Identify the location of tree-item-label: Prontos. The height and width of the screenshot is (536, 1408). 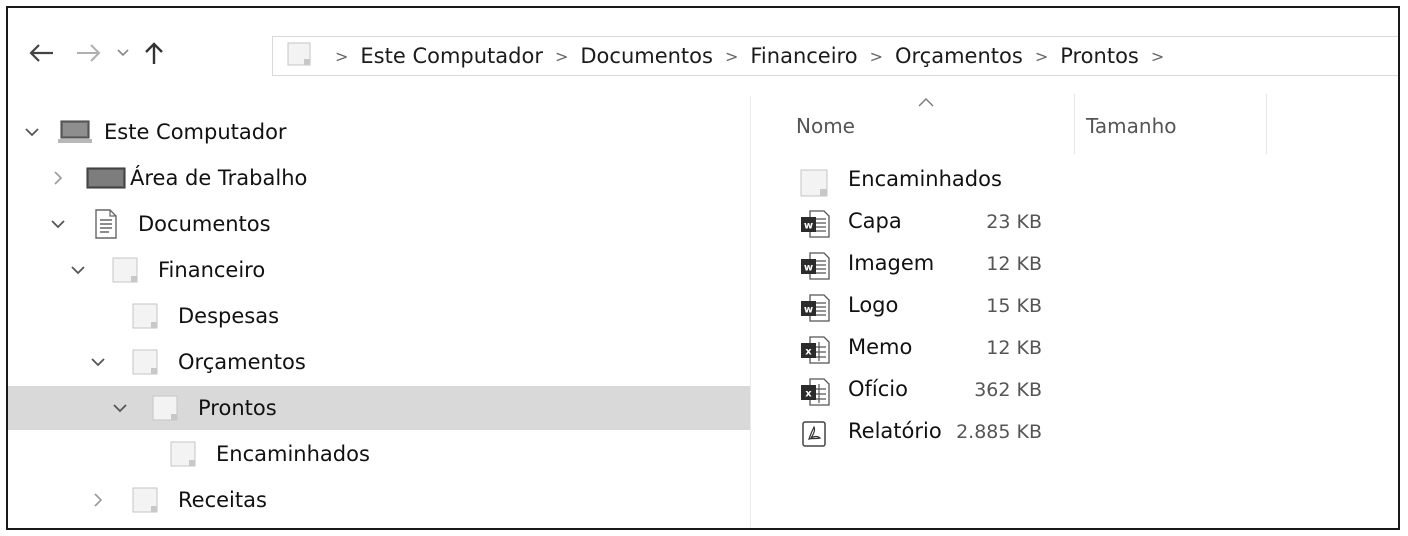
(237, 408).